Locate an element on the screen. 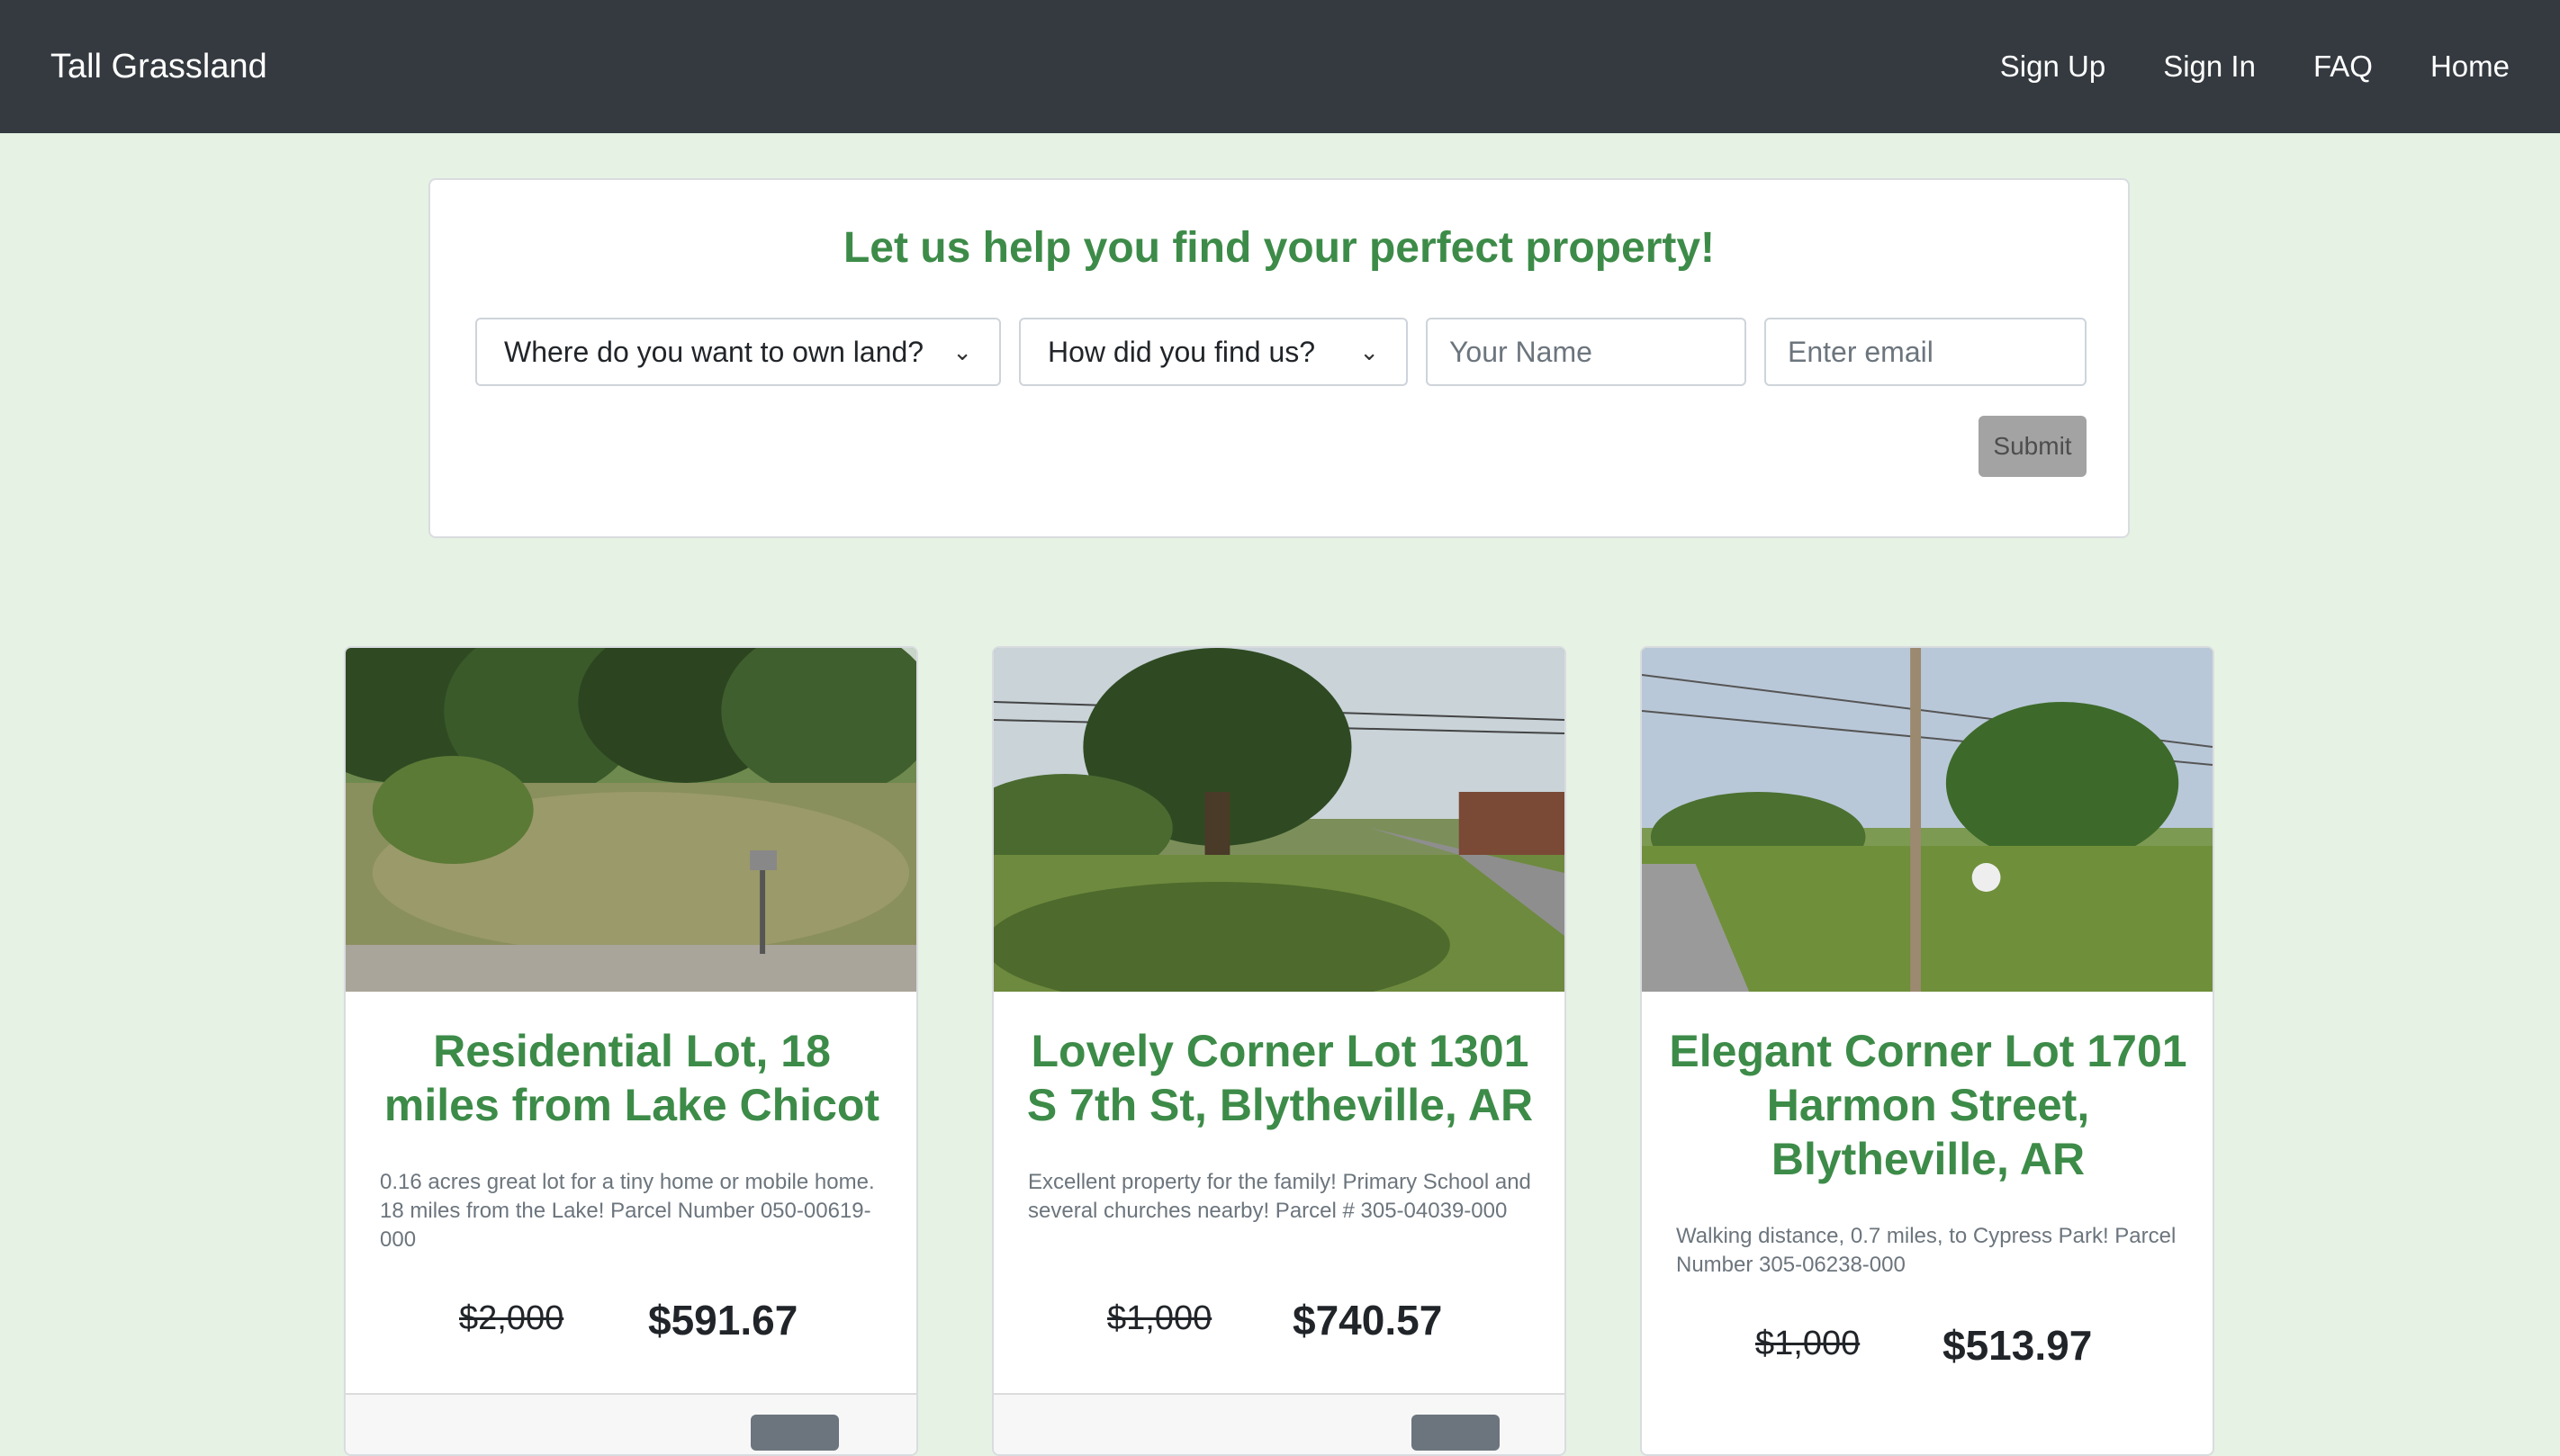 The image size is (2560, 1456). sale-price: $513.97 is located at coordinates (2018, 1345).